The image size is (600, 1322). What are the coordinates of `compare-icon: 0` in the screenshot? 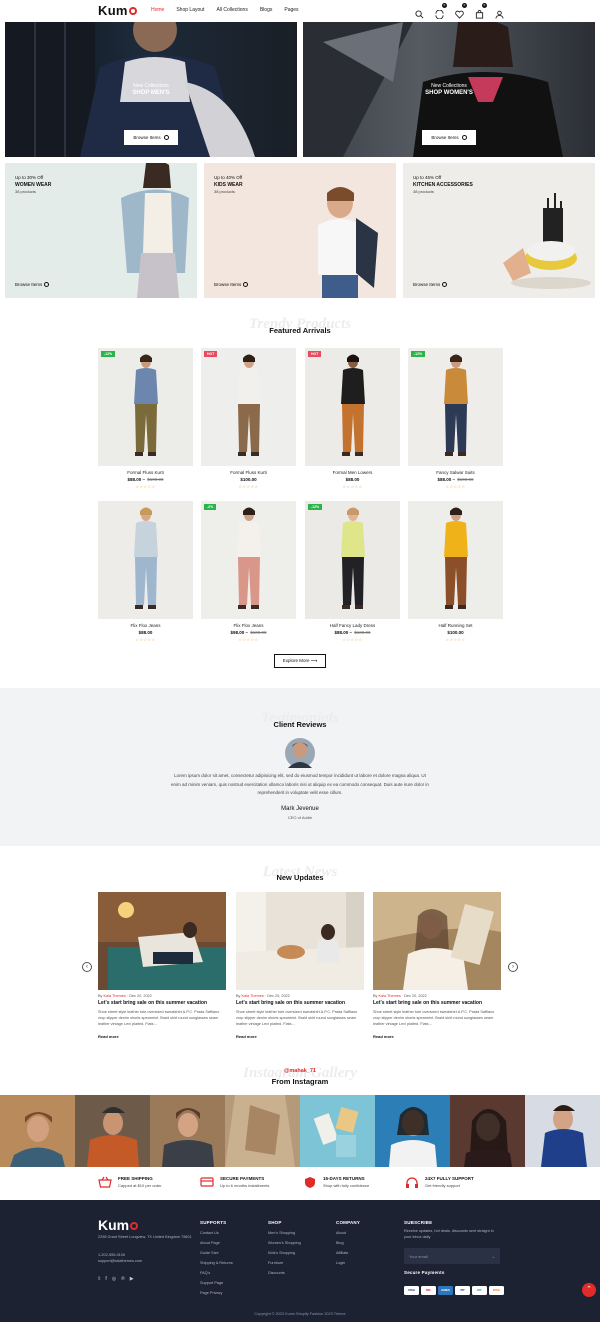 It's located at (441, 11).